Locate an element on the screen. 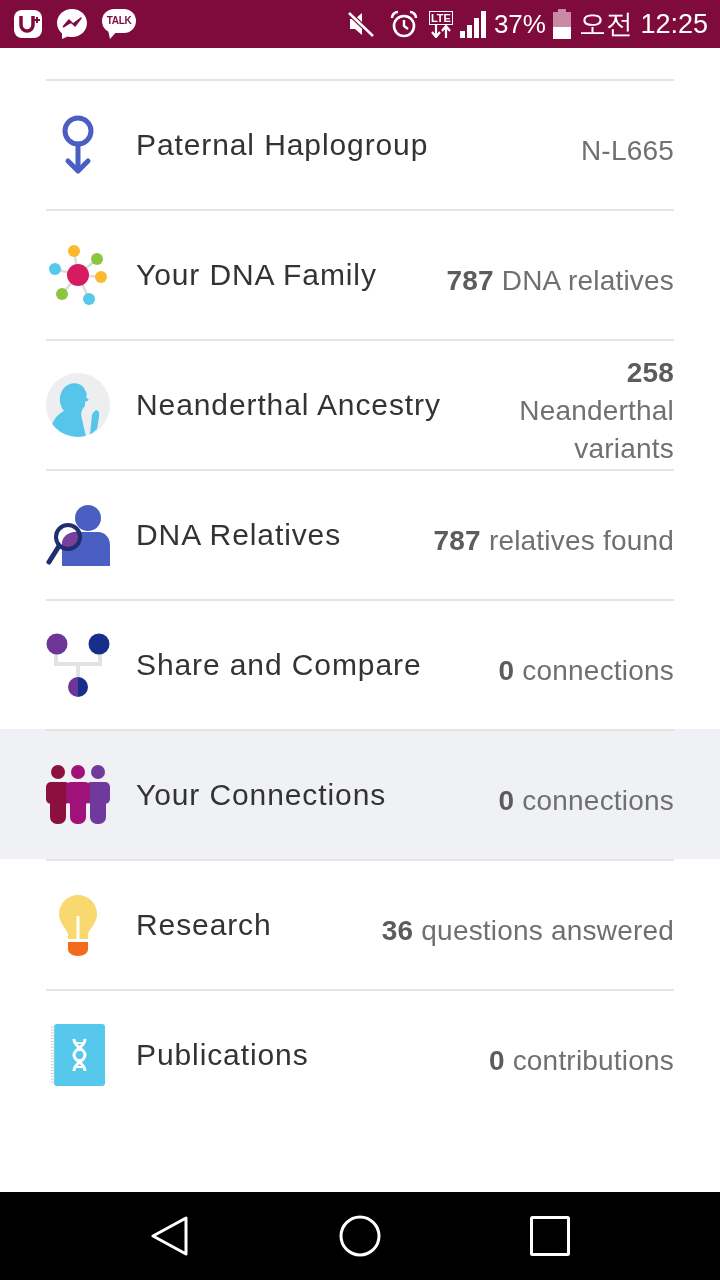  back-icon is located at coordinates (170, 1236).